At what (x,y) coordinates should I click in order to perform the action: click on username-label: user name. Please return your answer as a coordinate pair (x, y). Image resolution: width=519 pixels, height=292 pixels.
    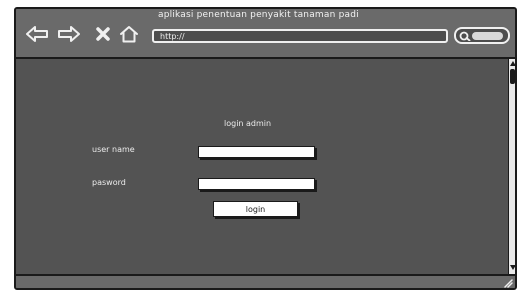
    Looking at the image, I should click on (113, 149).